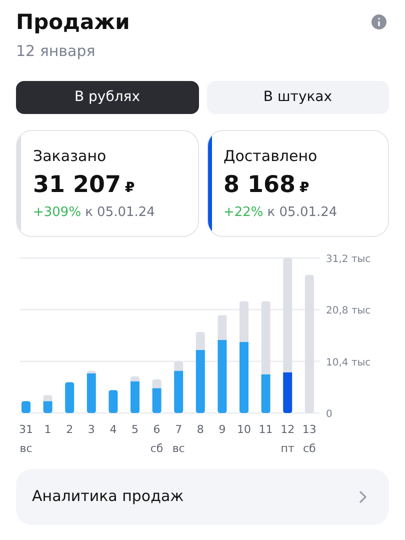 The image size is (405, 540). Describe the element at coordinates (297, 183) in the screenshot. I see `stat-card: Доставлено 8 168 ₽ +22% к 05.01.24` at that location.